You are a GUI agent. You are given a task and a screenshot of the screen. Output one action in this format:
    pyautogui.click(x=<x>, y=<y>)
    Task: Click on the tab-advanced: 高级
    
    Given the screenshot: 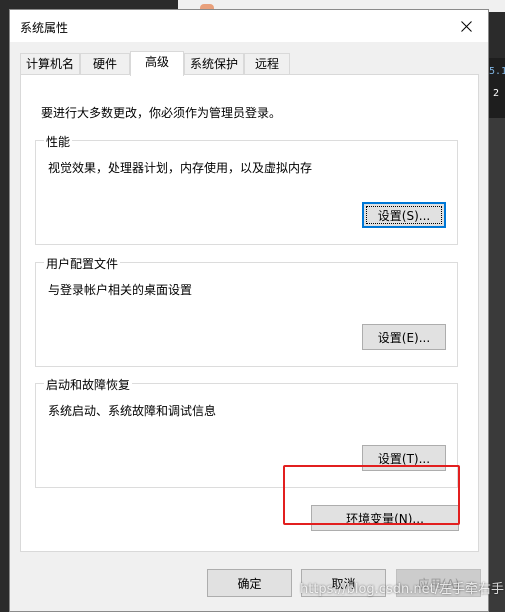 What is the action you would take?
    pyautogui.click(x=157, y=63)
    